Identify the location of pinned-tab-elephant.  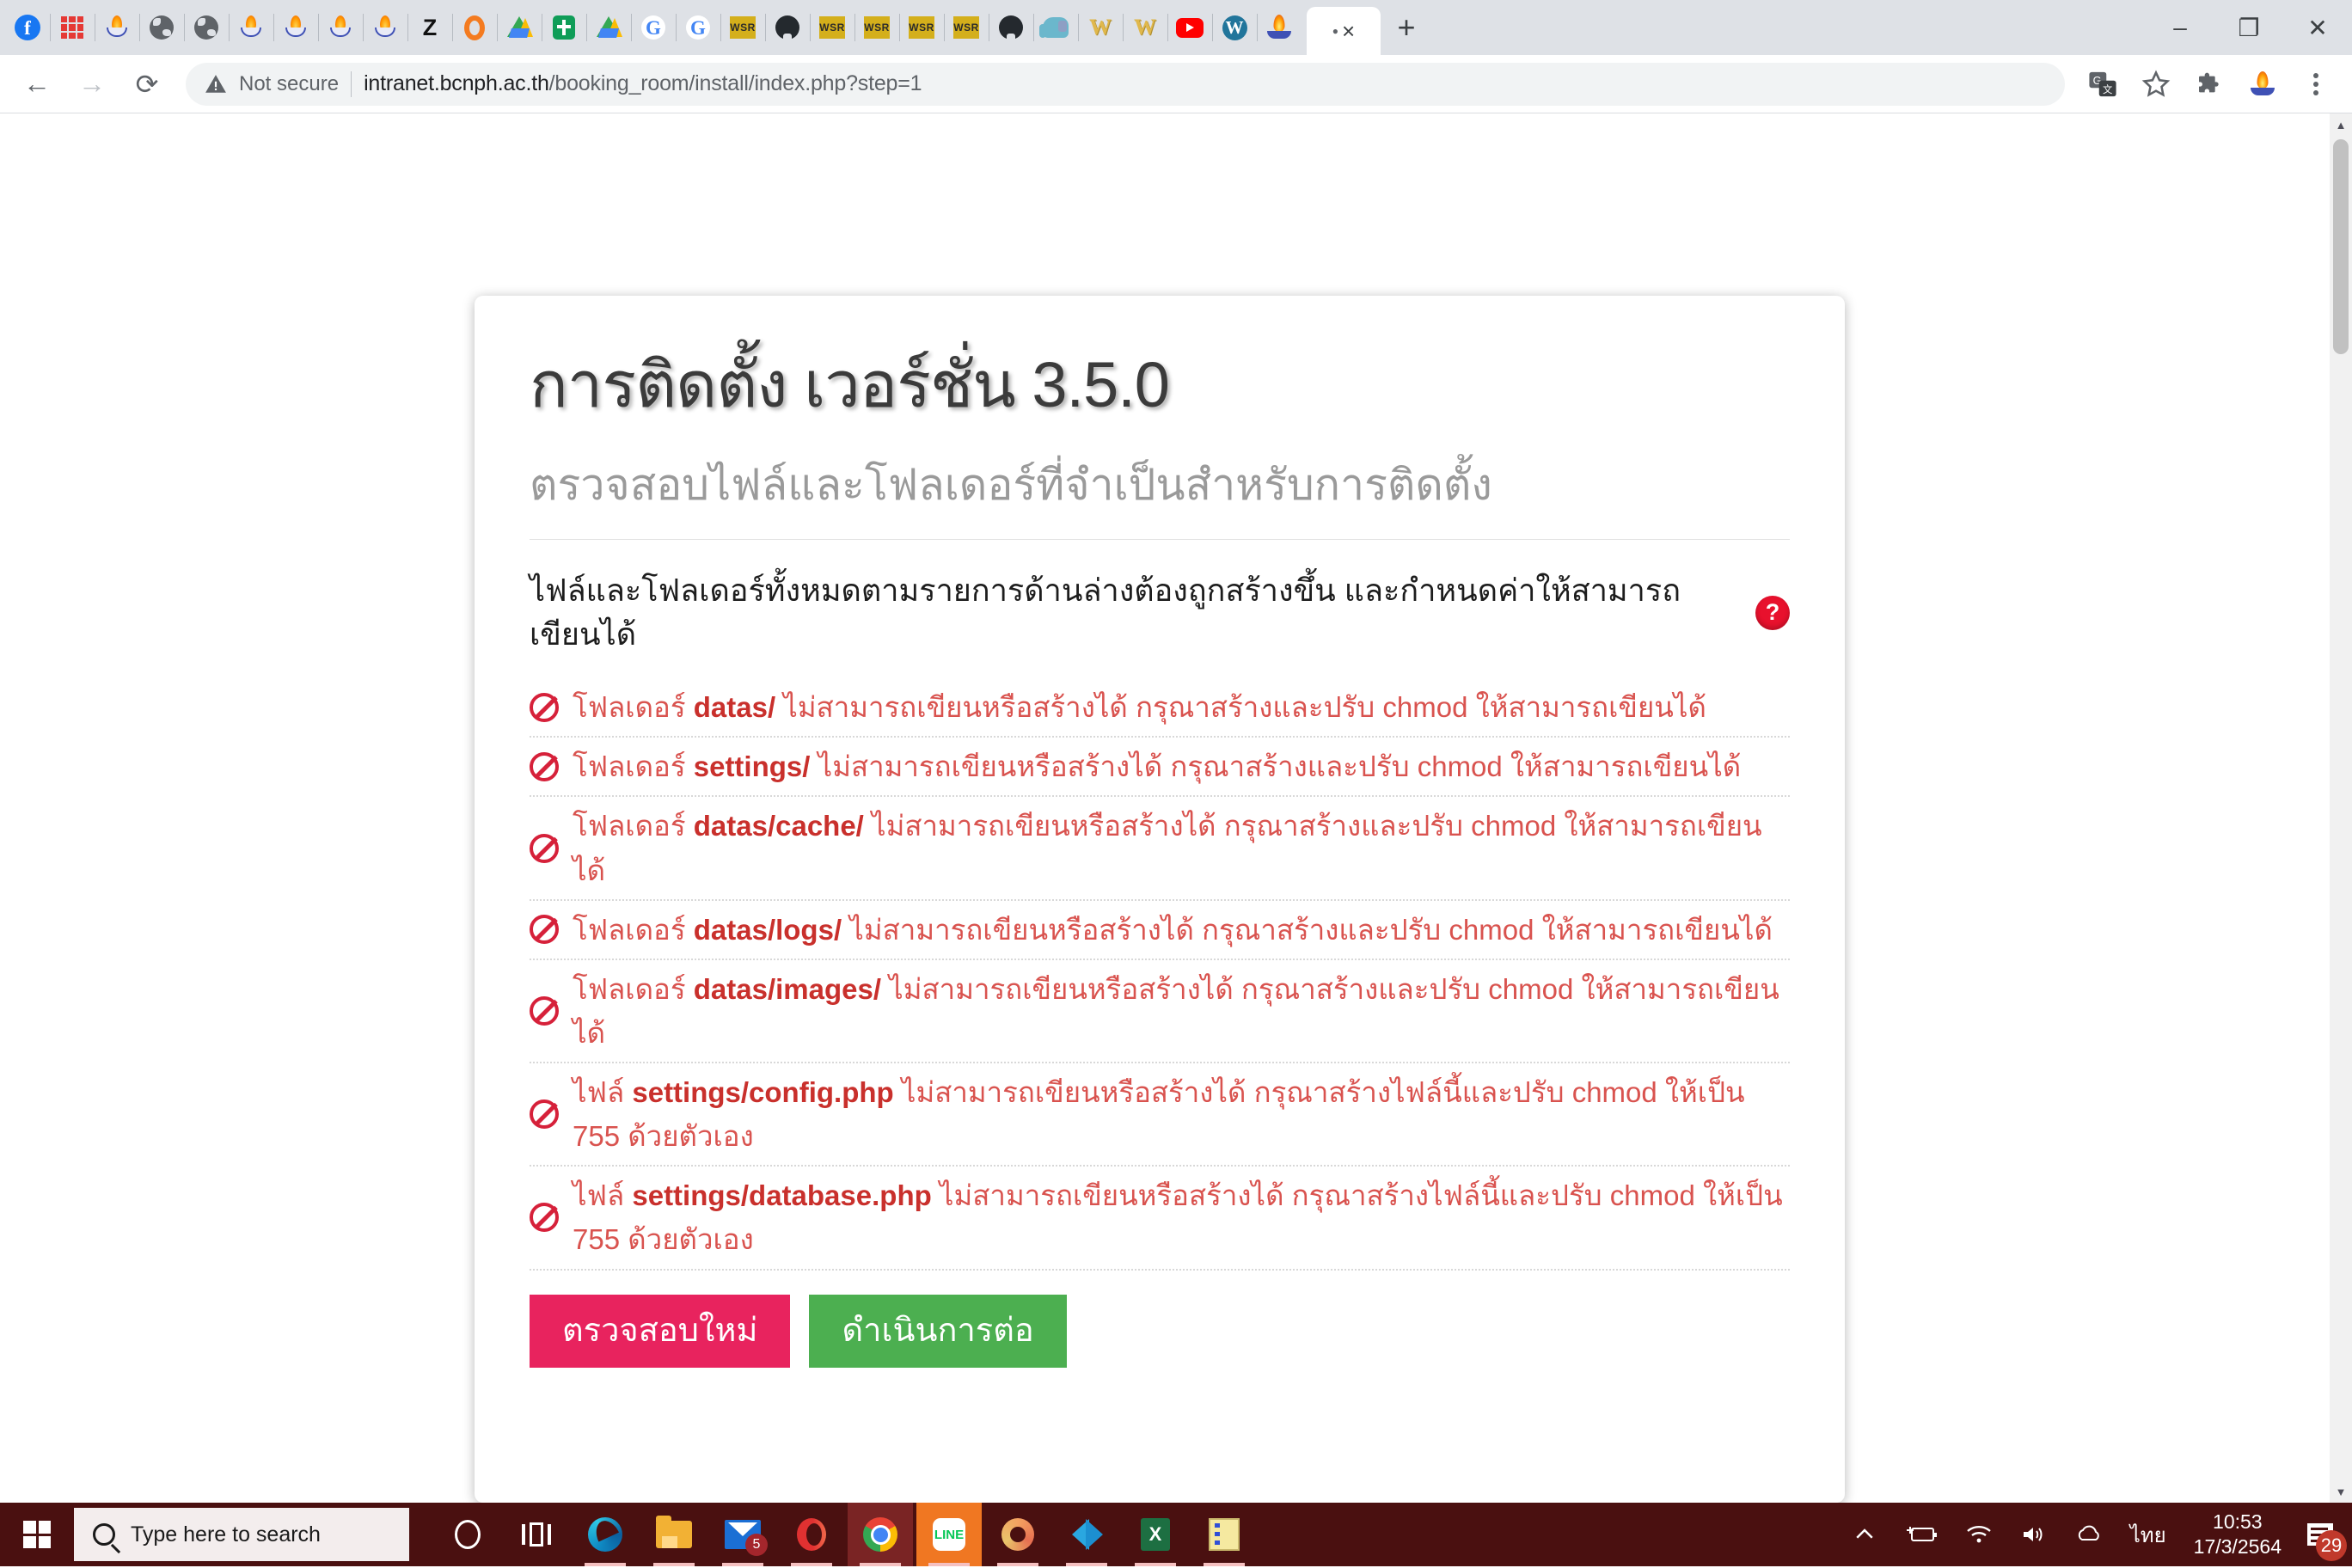
(1055, 27).